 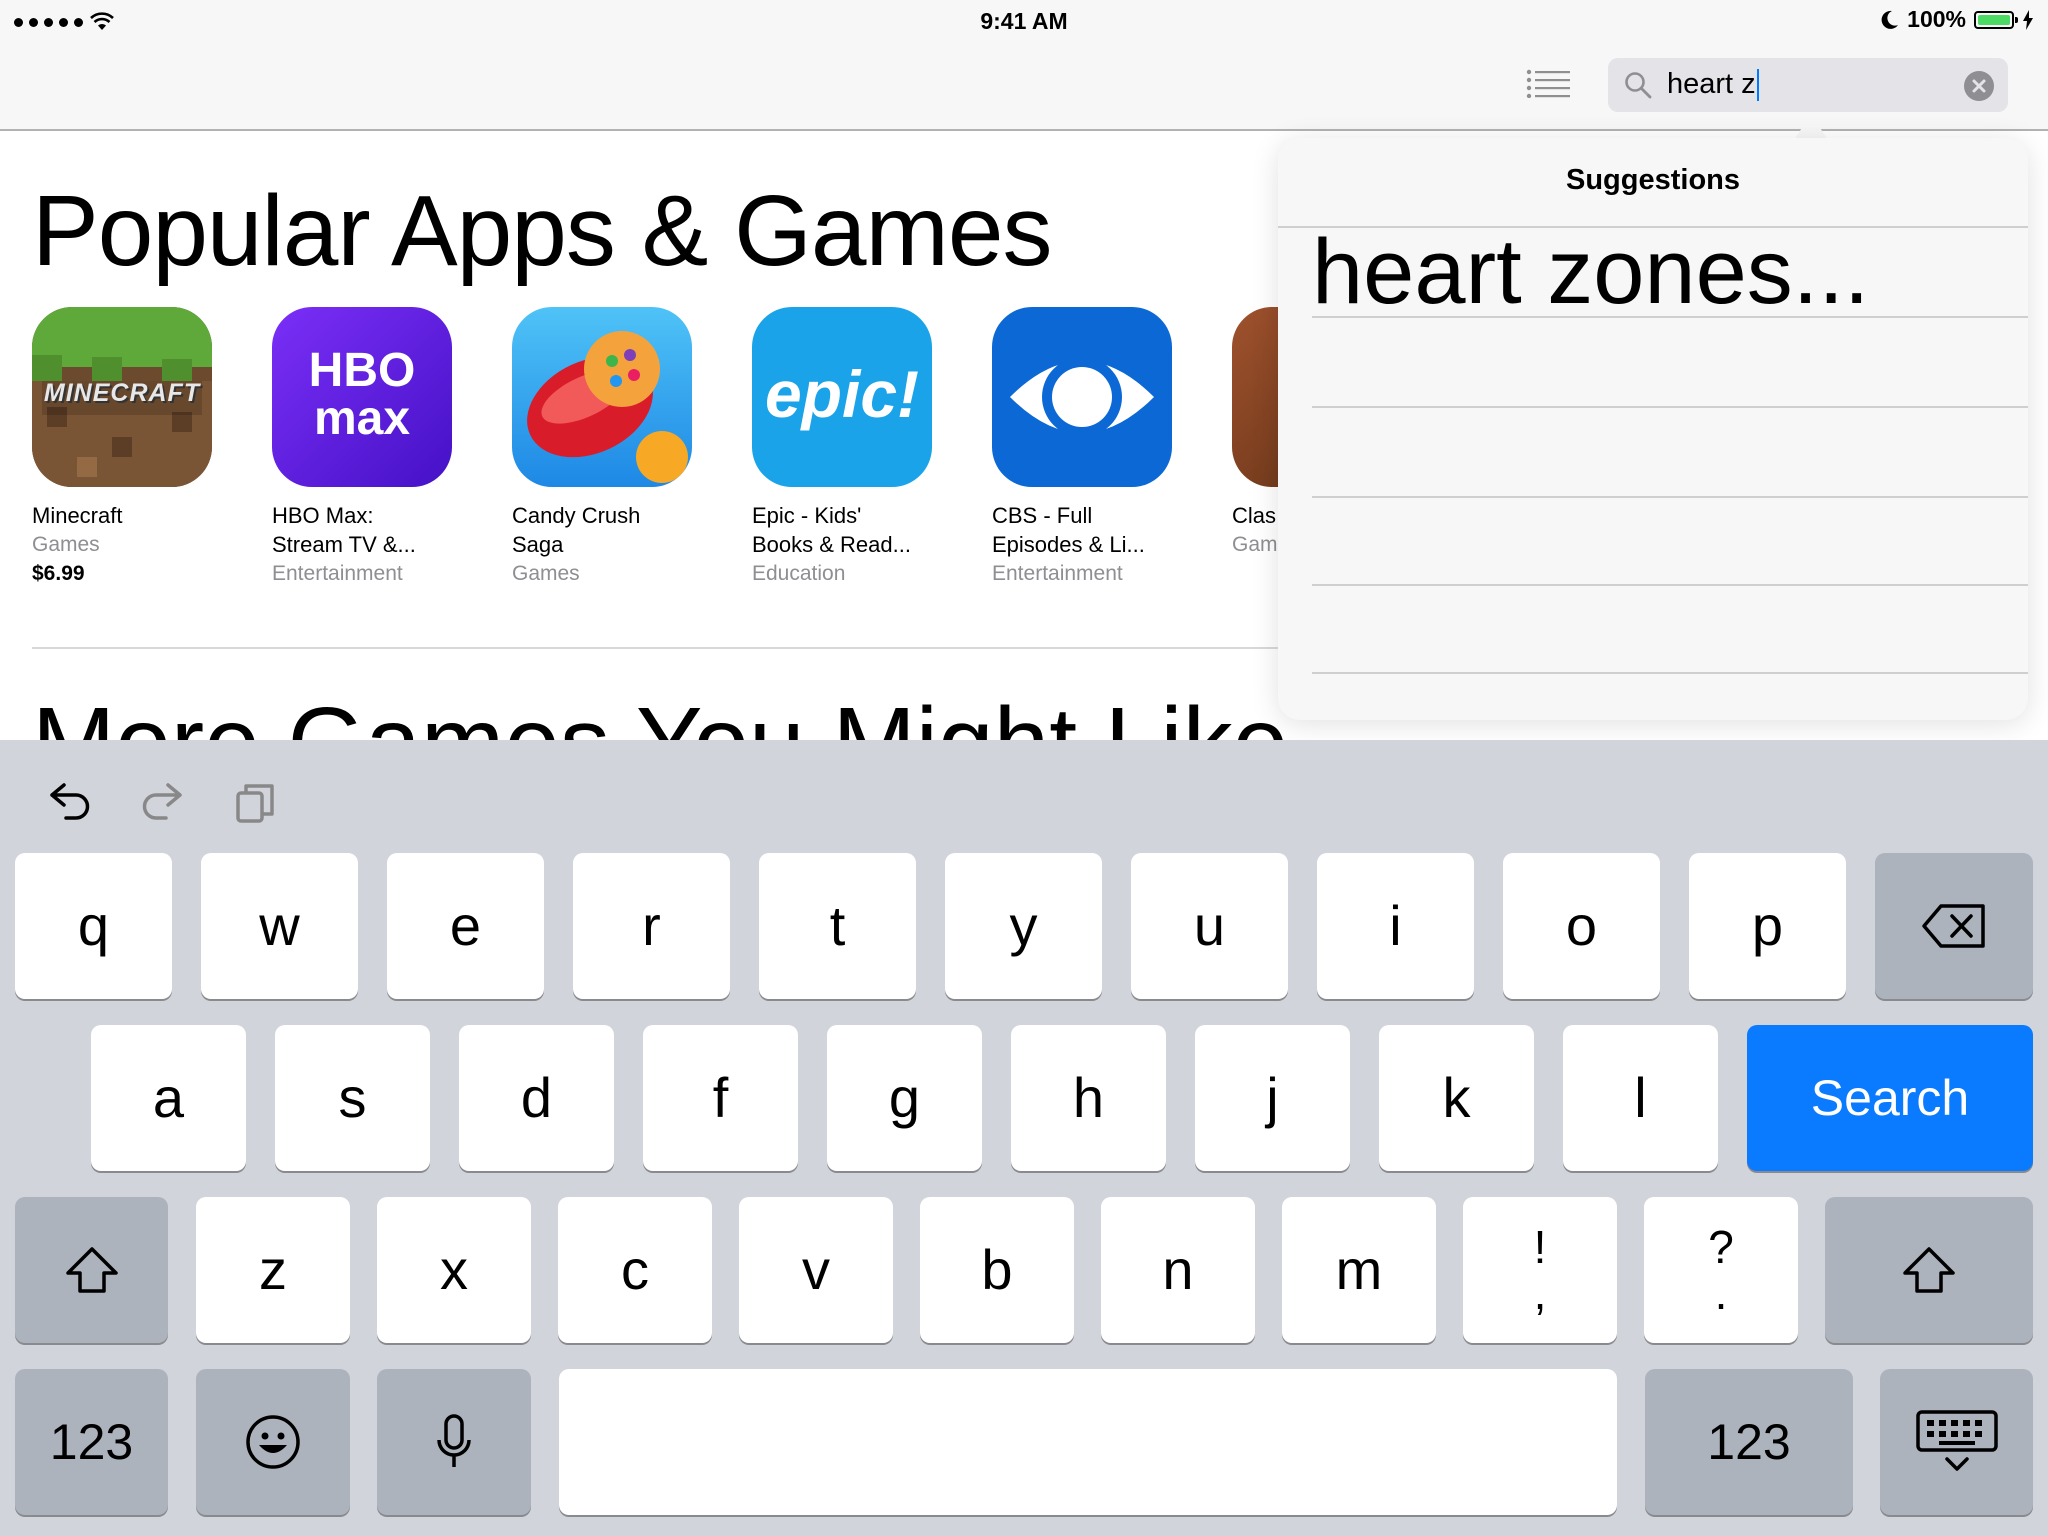 I want to click on key-k: k, so click(x=1456, y=1098).